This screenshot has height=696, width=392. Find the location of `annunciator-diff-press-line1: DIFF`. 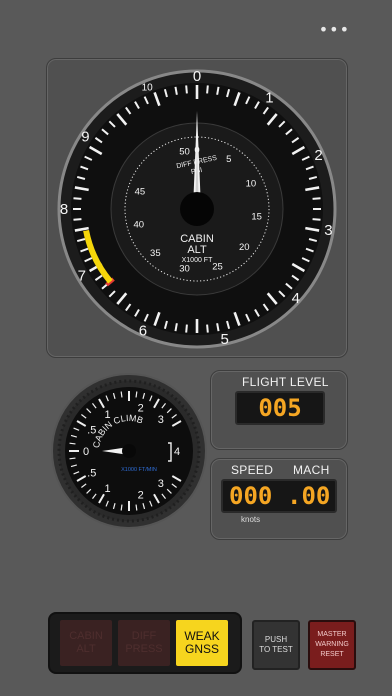

annunciator-diff-press-line1: DIFF is located at coordinates (144, 636).